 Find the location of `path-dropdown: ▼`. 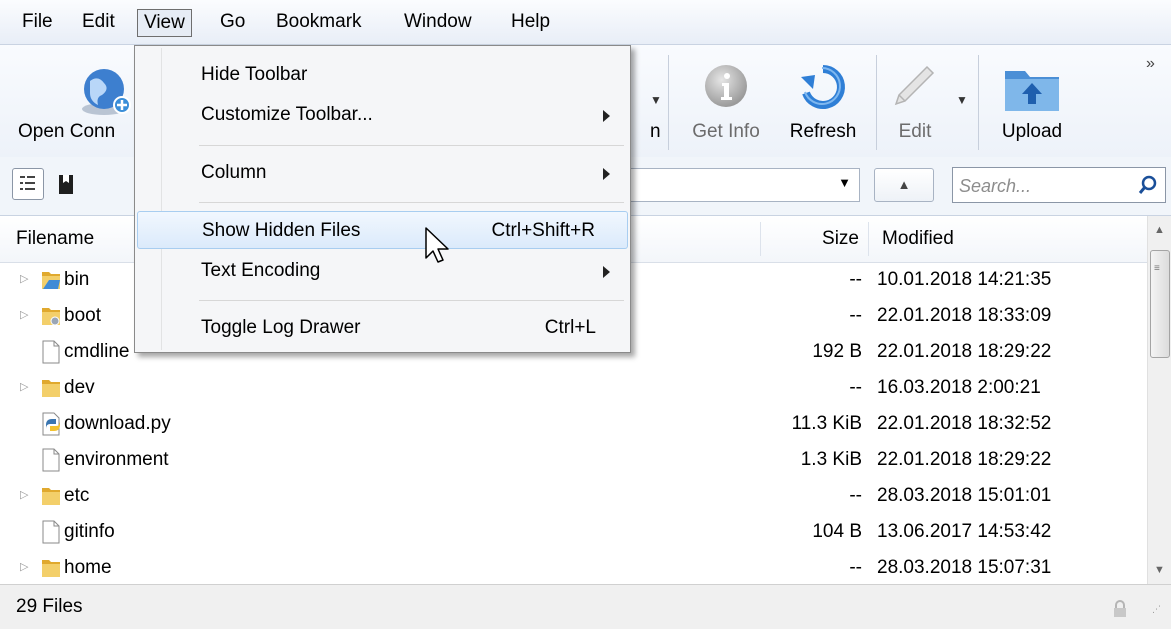

path-dropdown: ▼ is located at coordinates (744, 185).